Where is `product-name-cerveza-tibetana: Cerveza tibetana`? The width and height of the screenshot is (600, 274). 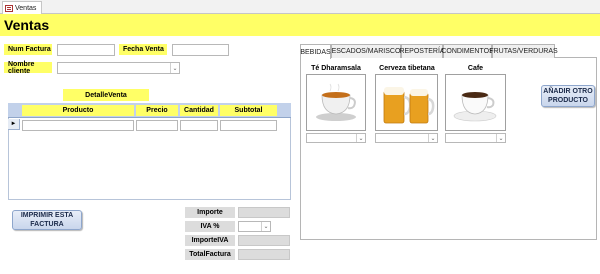
product-name-cerveza-tibetana: Cerveza tibetana is located at coordinates (407, 68).